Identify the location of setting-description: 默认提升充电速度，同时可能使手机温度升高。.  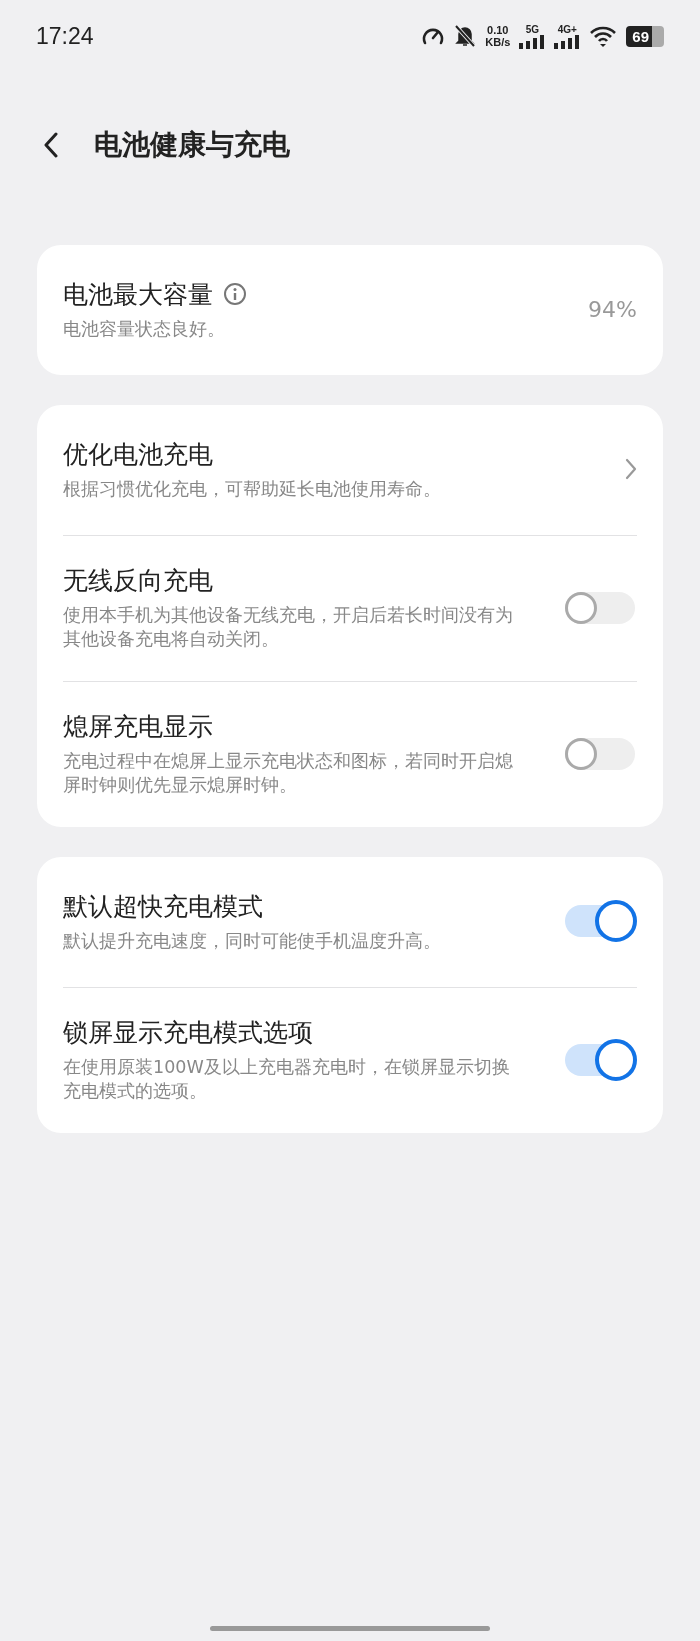
(252, 941).